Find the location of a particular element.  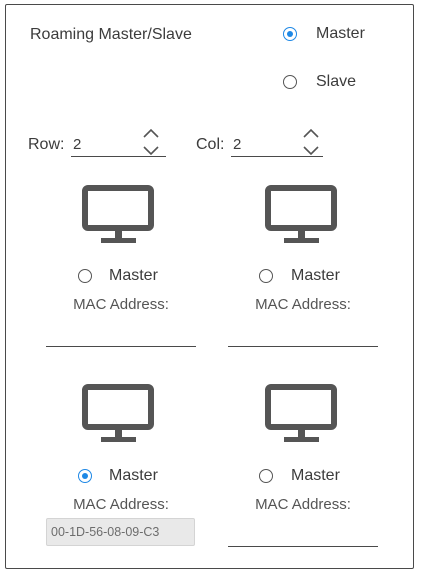

col-spinner-icon is located at coordinates (311, 142).